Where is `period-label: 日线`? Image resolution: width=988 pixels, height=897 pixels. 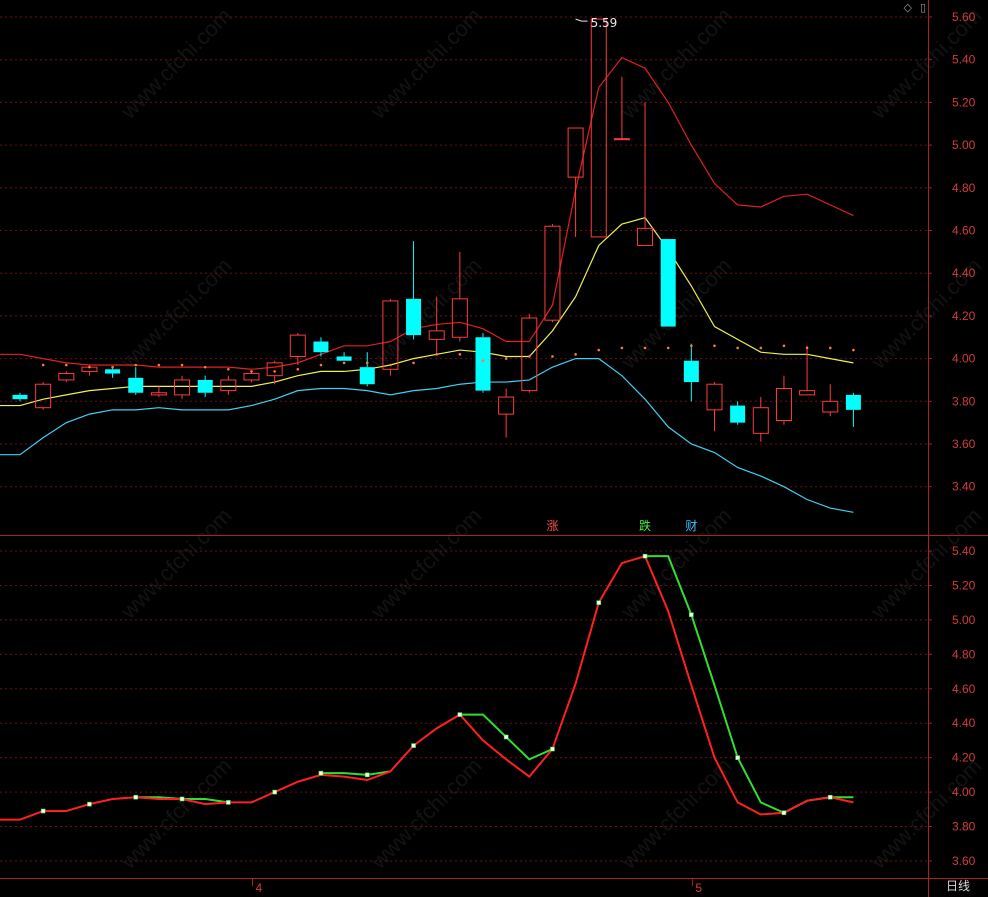 period-label: 日线 is located at coordinates (958, 885).